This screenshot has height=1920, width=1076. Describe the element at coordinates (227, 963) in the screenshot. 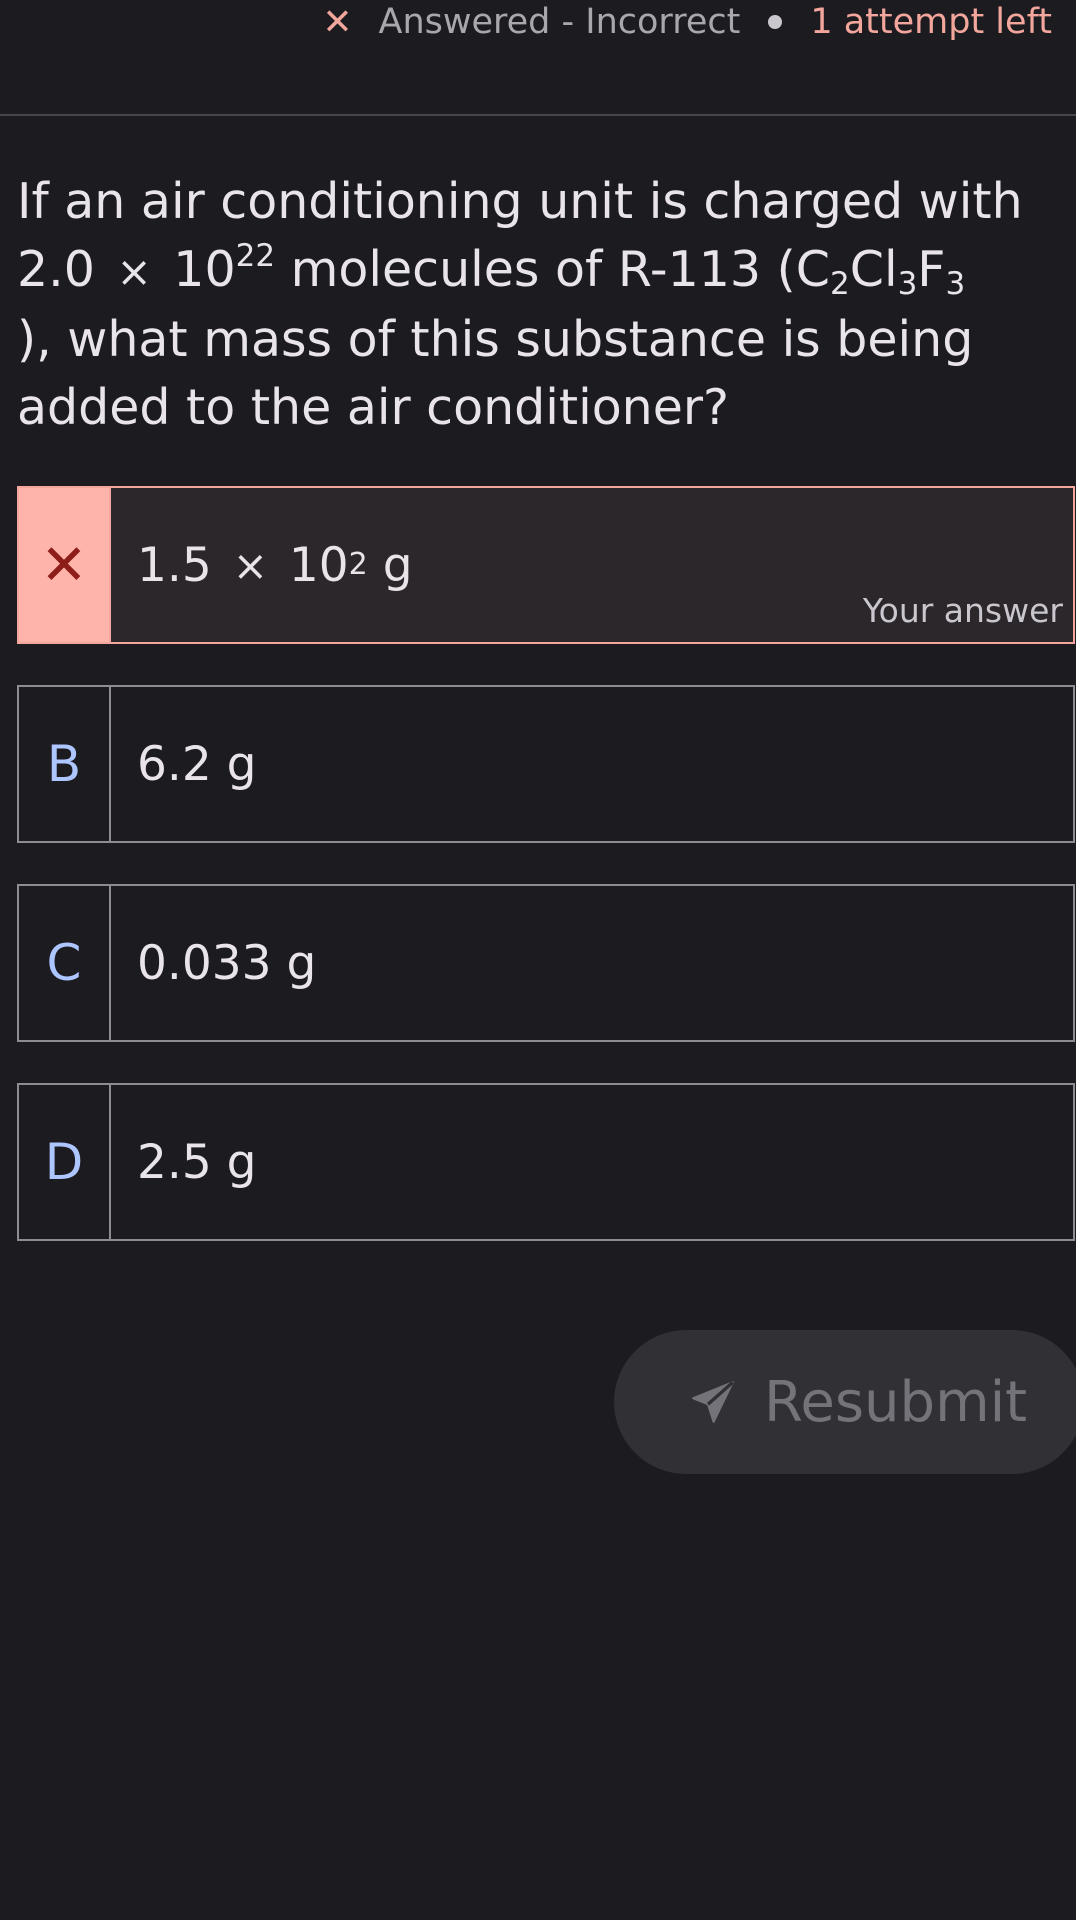

I see `option-c-text: 0.033 g` at that location.